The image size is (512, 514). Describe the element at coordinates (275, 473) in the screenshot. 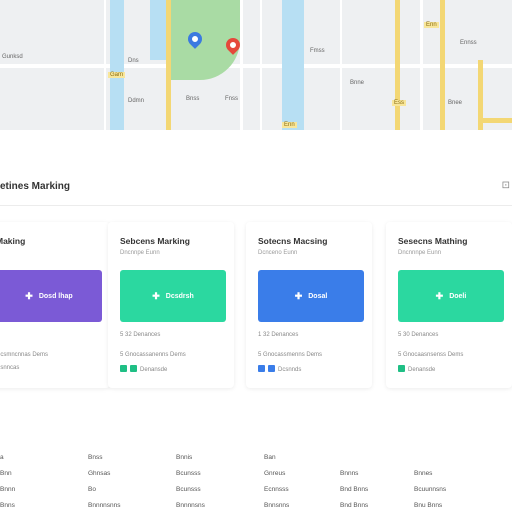

I see `table-cell: Gnreus` at that location.